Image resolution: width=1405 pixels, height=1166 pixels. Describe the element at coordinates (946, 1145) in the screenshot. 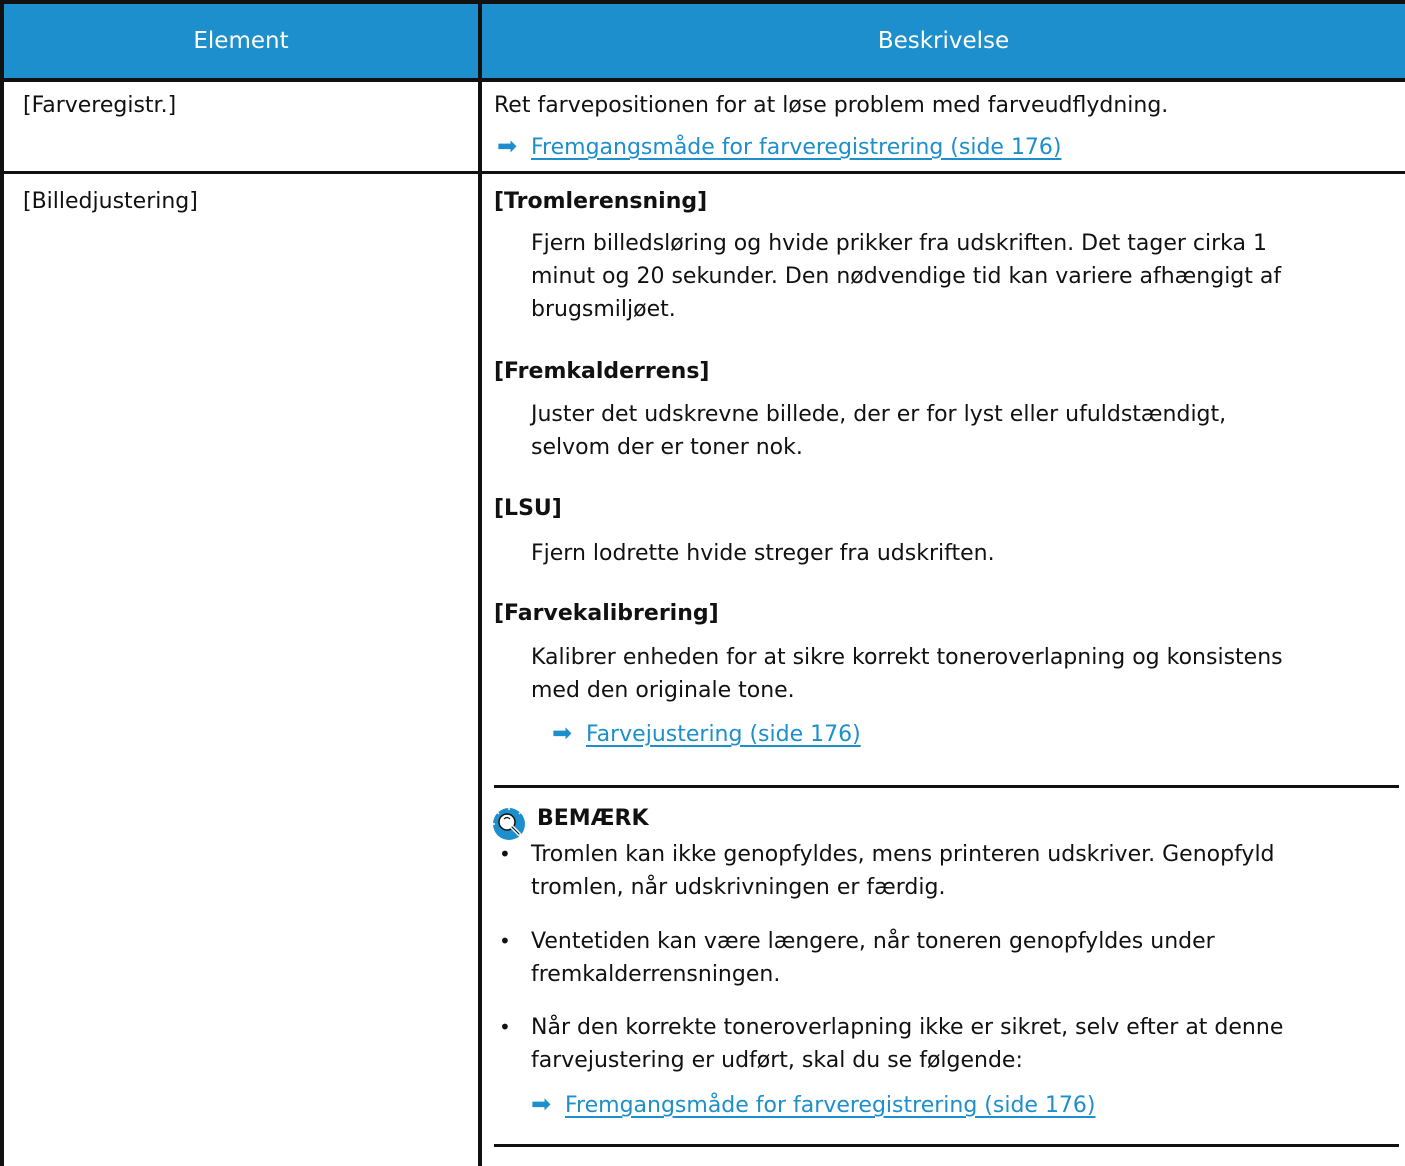

I see `note-bottom-rule` at that location.